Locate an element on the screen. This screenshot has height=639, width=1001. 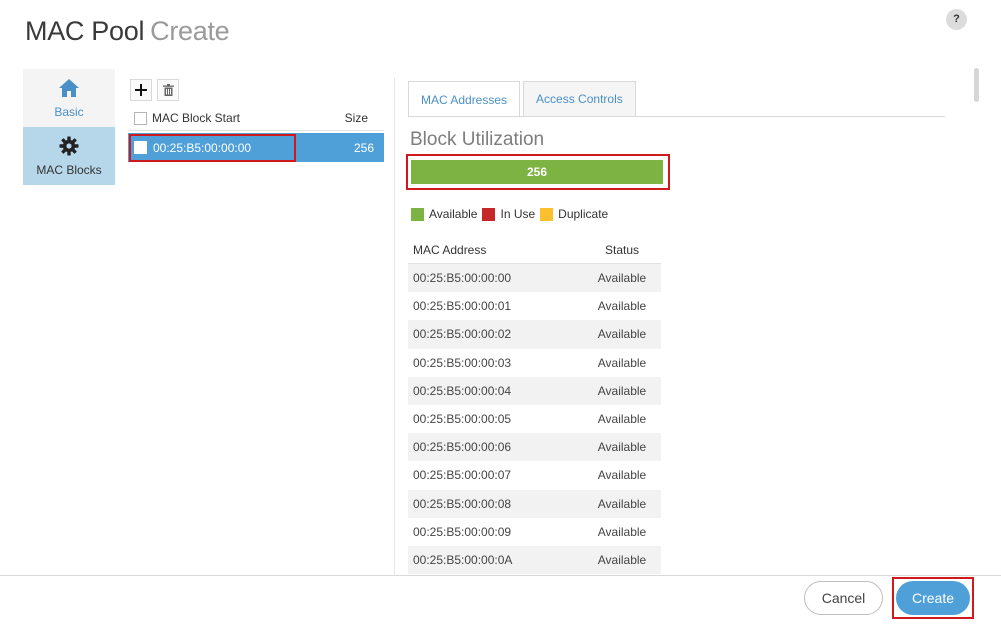
legend-available: Available is located at coordinates (444, 214).